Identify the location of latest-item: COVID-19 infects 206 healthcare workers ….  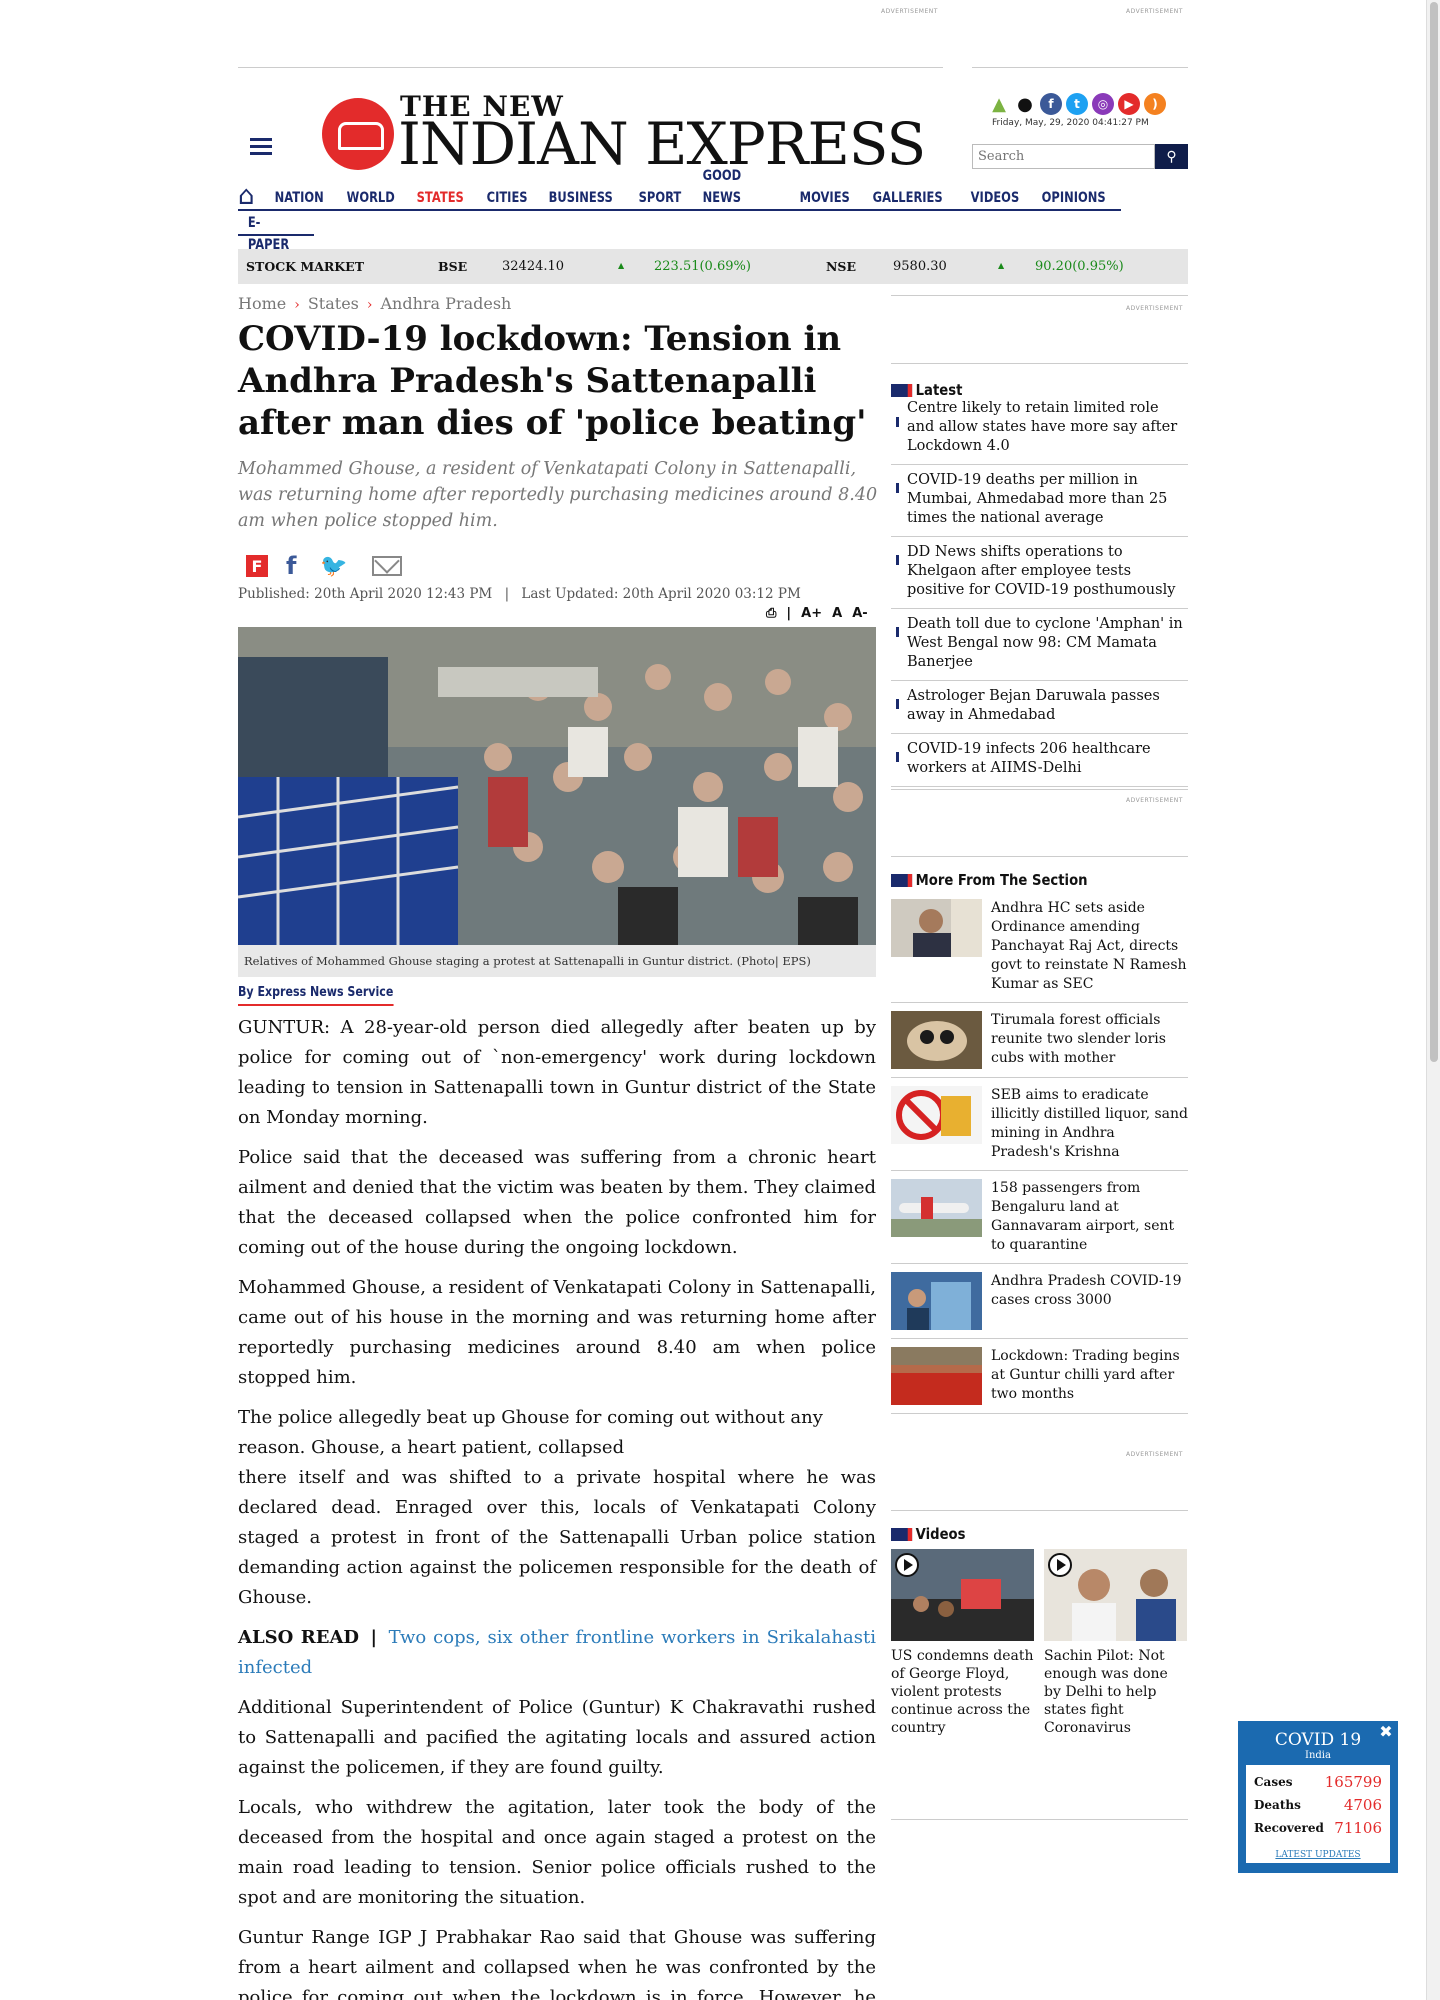
(1039, 760).